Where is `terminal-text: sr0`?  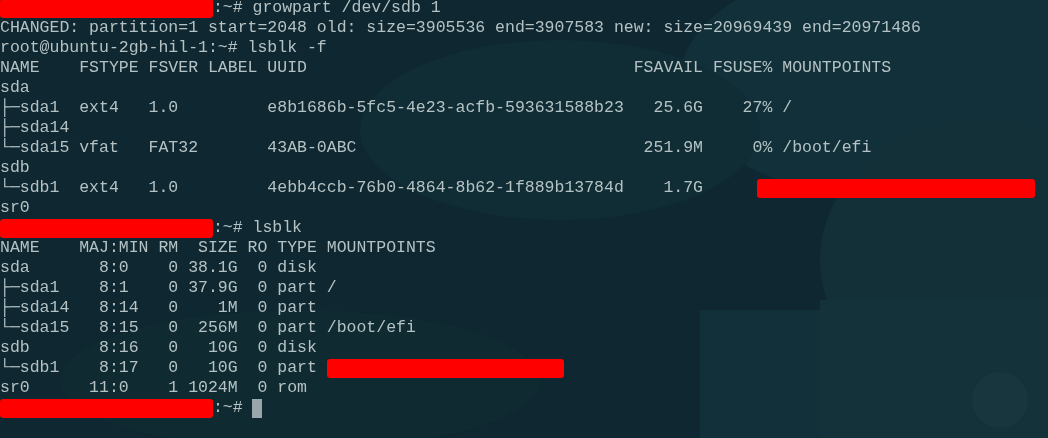
terminal-text: sr0 is located at coordinates (15, 208).